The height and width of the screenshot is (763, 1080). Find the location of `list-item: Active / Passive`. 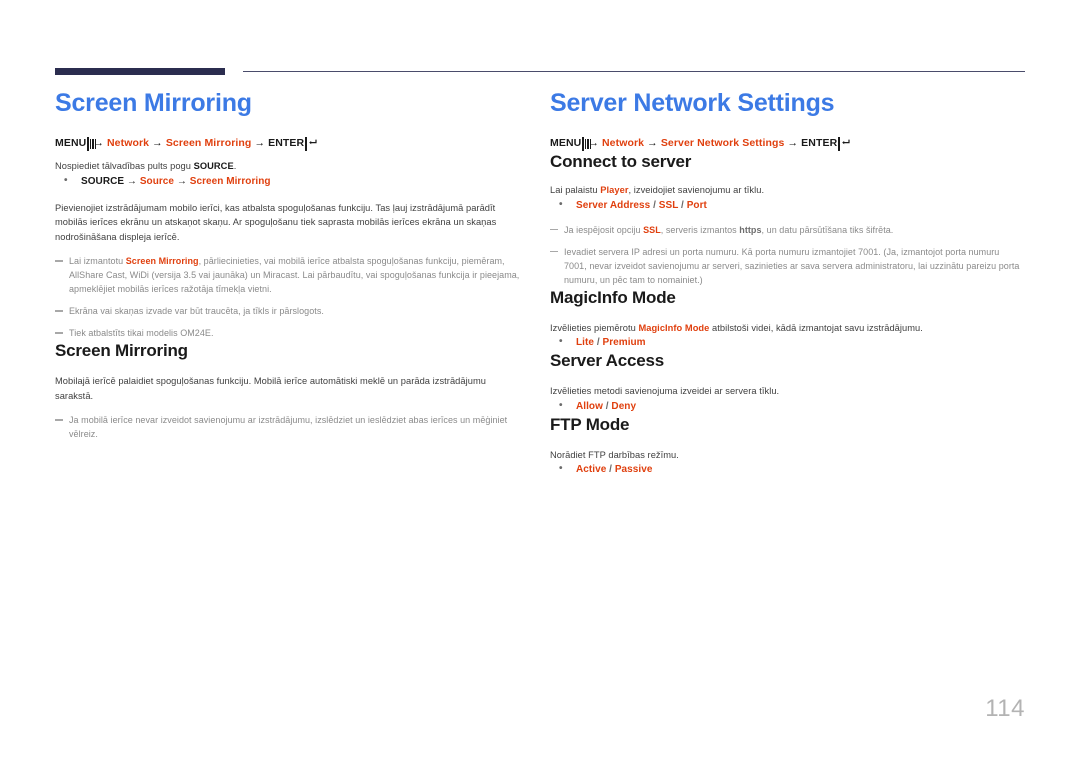

list-item: Active / Passive is located at coordinates (785, 469).